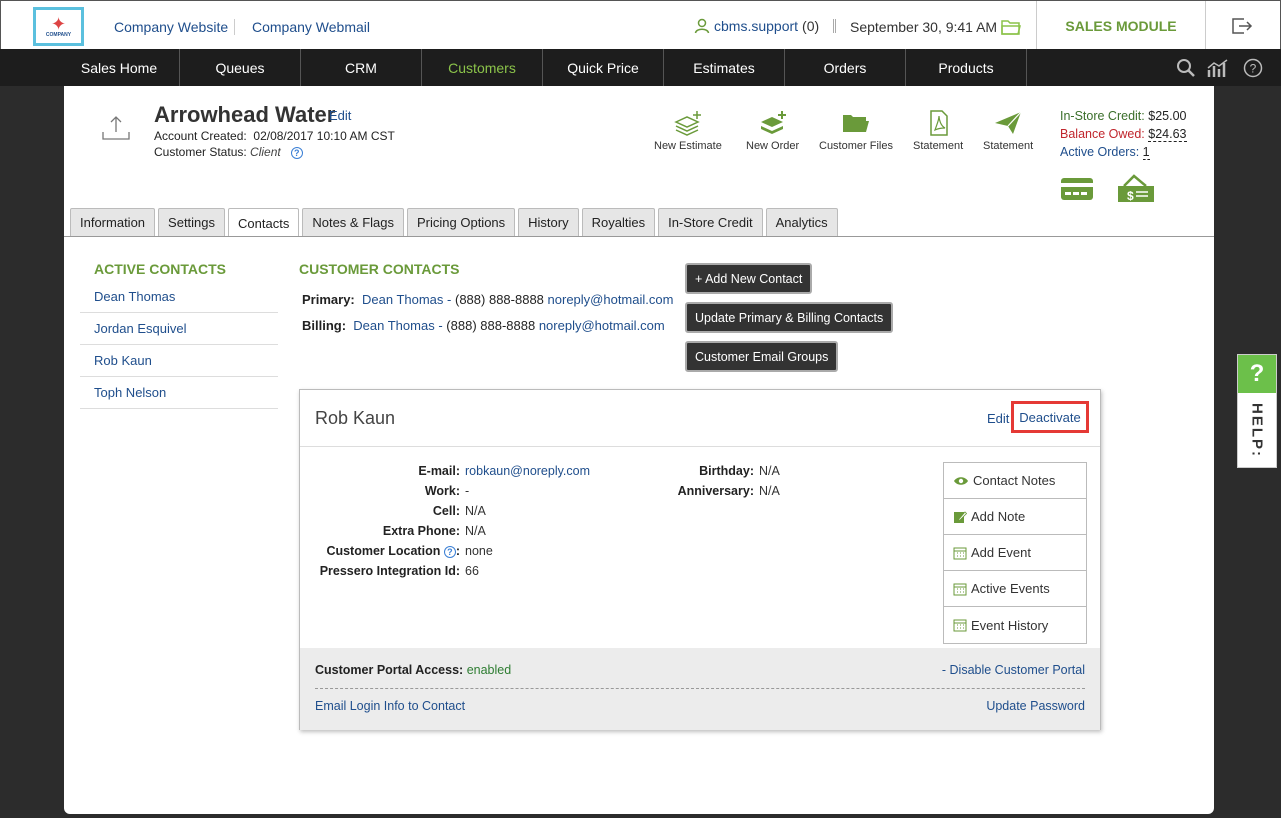 Image resolution: width=1281 pixels, height=818 pixels. I want to click on field-value: -, so click(467, 491).